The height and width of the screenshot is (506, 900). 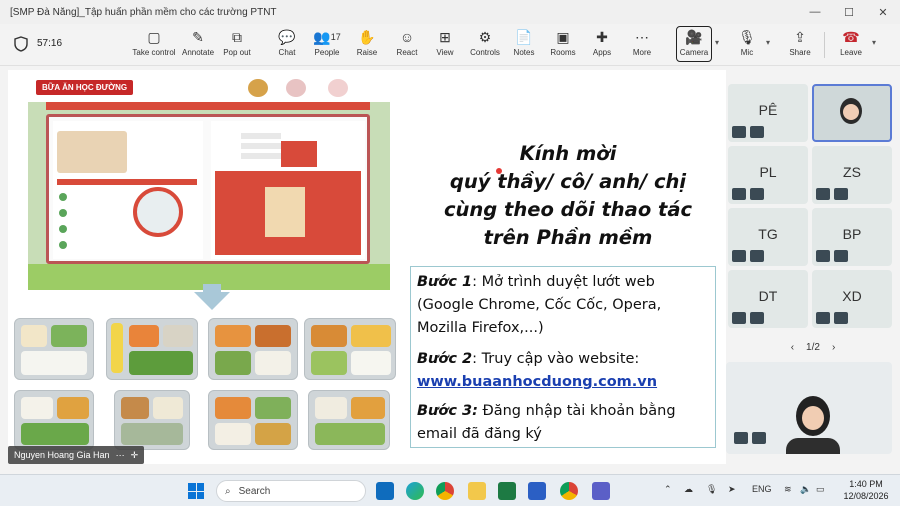 What do you see at coordinates (485, 45) in the screenshot?
I see `controls-button: ⚙ Controls` at bounding box center [485, 45].